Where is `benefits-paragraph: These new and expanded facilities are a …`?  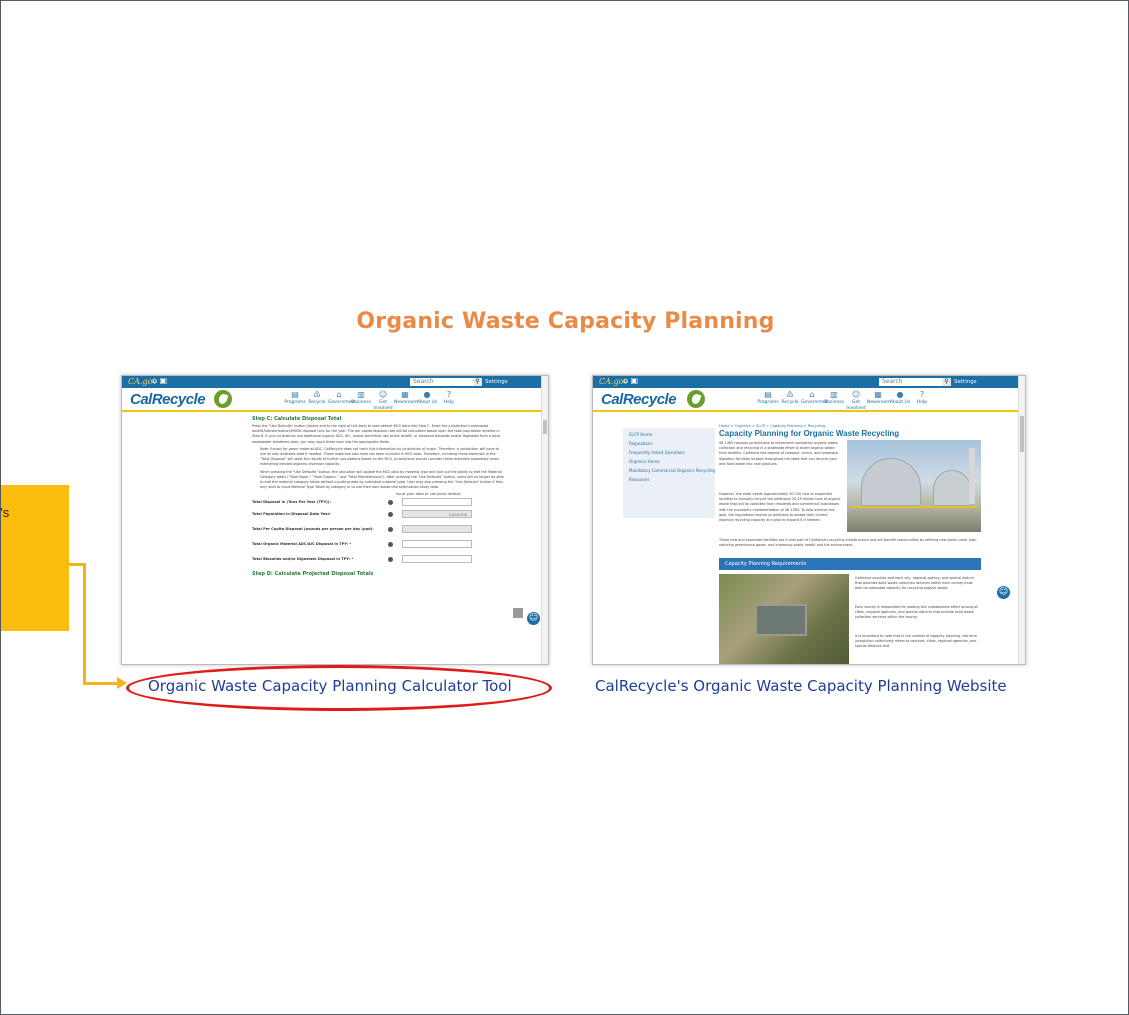 benefits-paragraph: These new and expanded facilities are a … is located at coordinates (848, 543).